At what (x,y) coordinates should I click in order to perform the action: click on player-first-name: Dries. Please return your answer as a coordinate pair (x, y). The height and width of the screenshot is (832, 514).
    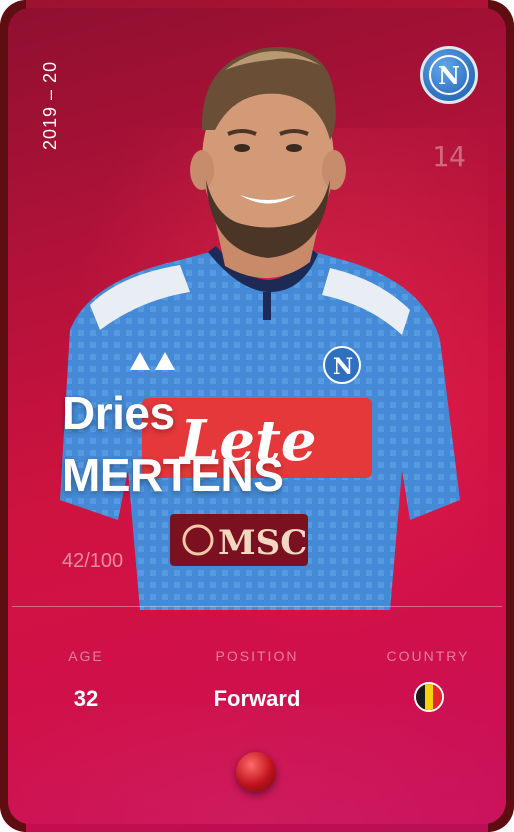
    Looking at the image, I should click on (118, 413).